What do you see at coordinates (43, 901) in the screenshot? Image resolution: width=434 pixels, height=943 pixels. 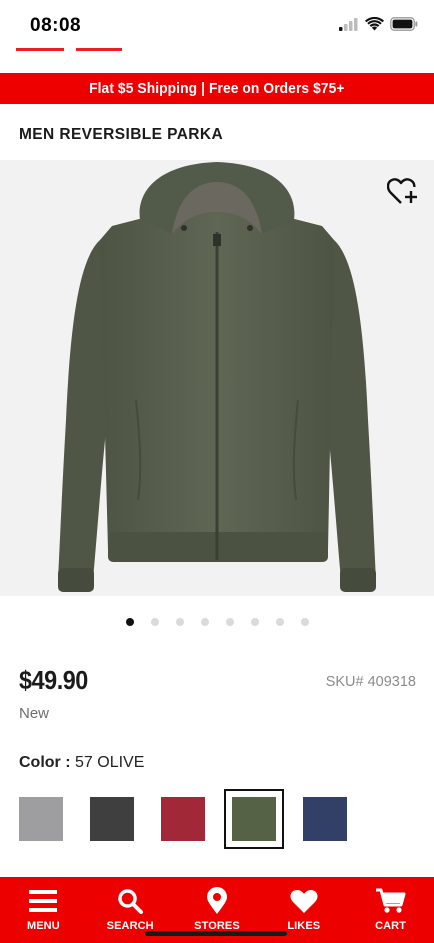 I see `menu-icon` at bounding box center [43, 901].